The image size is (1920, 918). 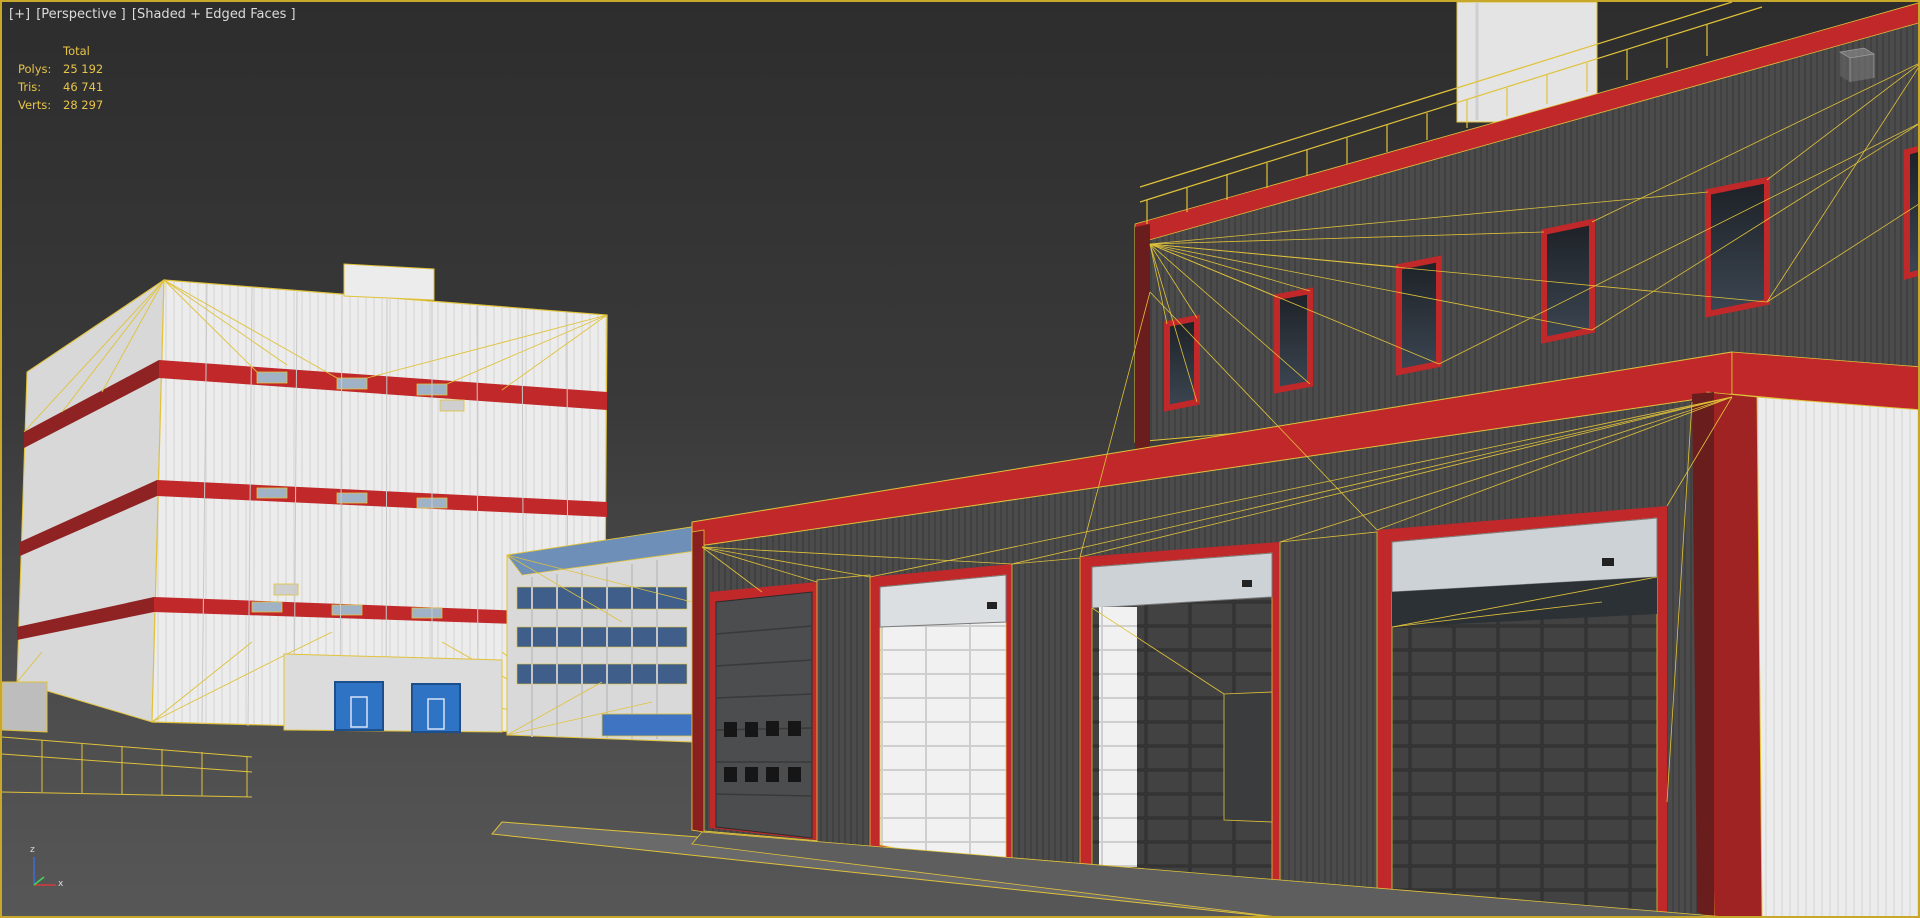 I want to click on axis-x-label: x, so click(x=61, y=884).